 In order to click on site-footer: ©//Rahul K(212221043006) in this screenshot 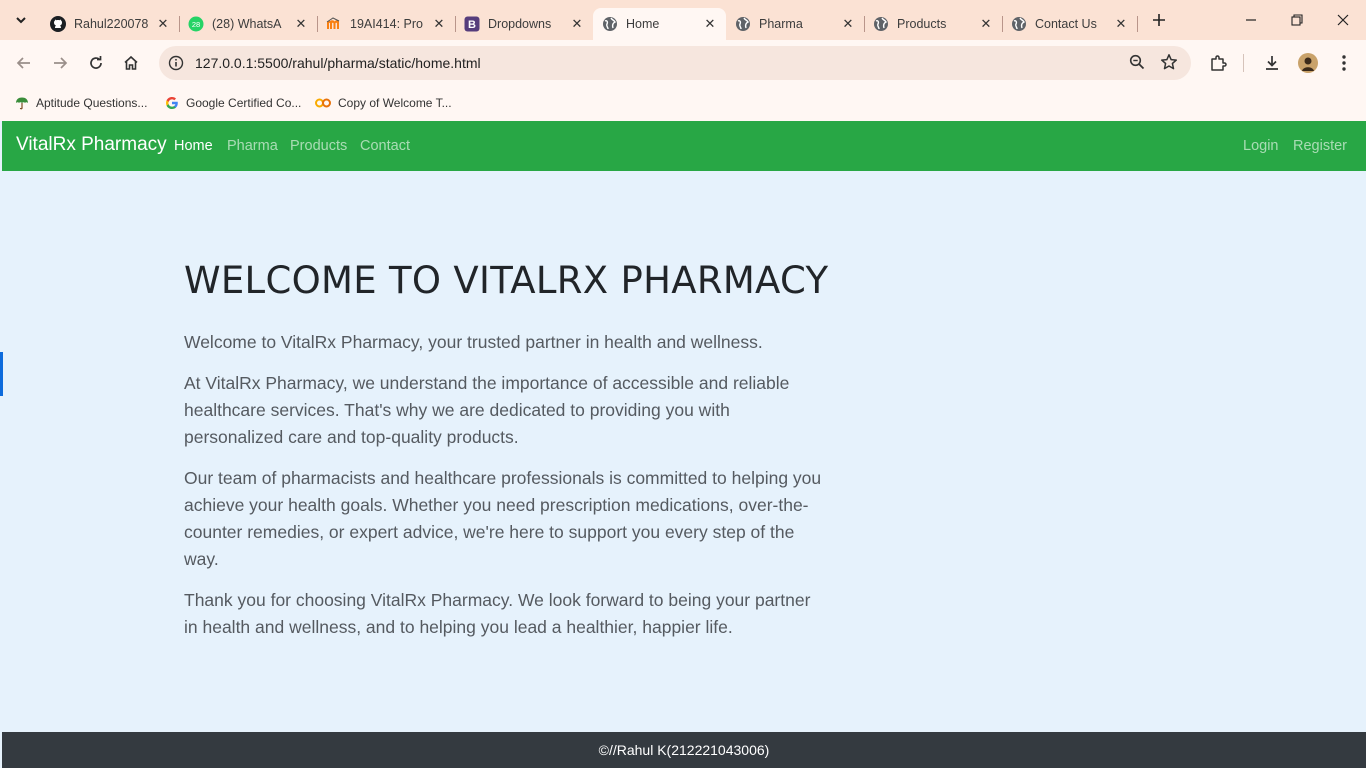, I will do `click(684, 750)`.